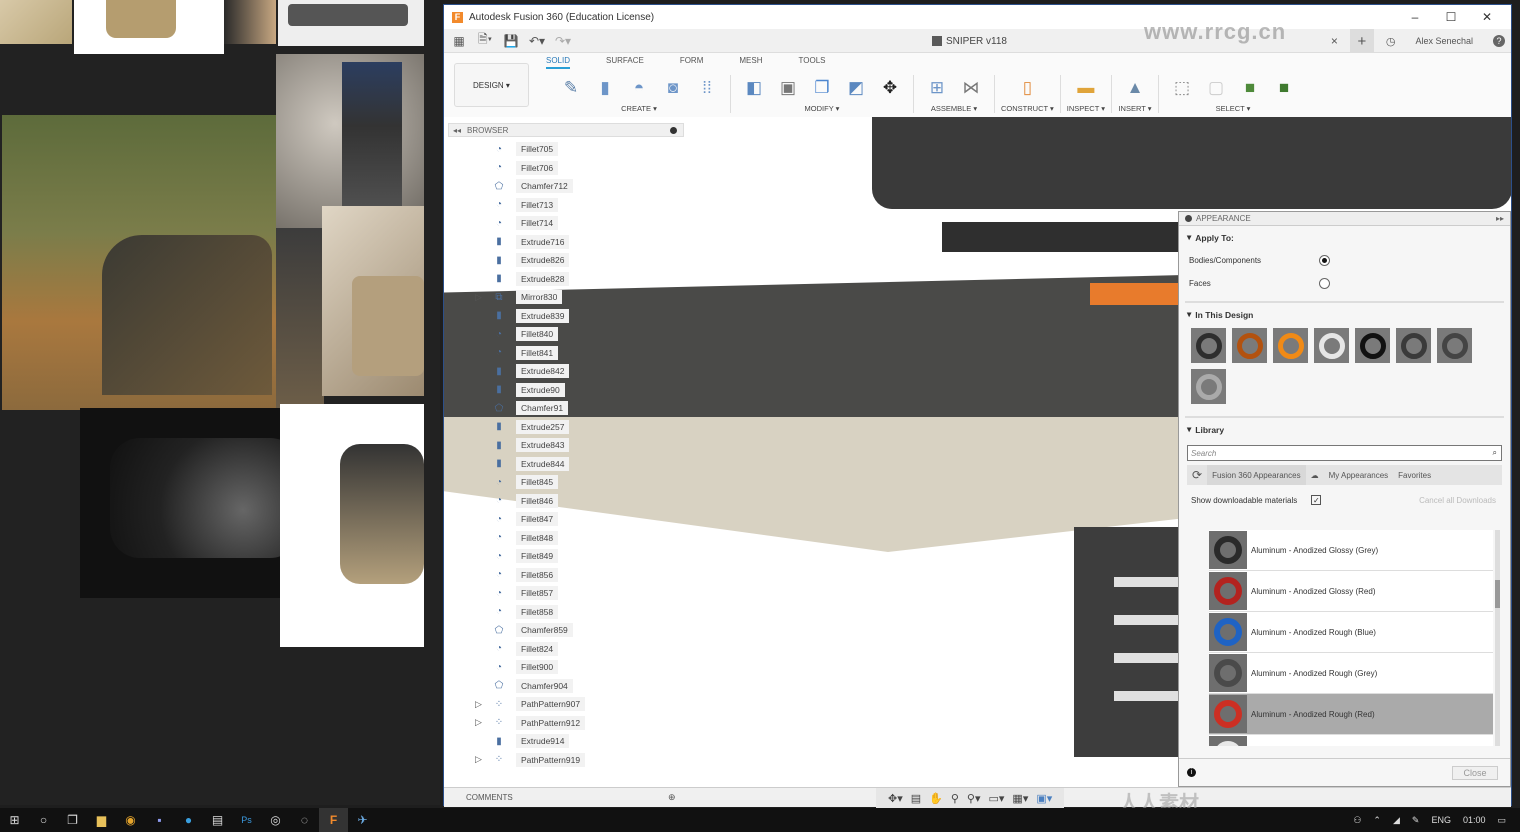 The width and height of the screenshot is (1520, 832). I want to click on search-icon: ○, so click(43, 820).